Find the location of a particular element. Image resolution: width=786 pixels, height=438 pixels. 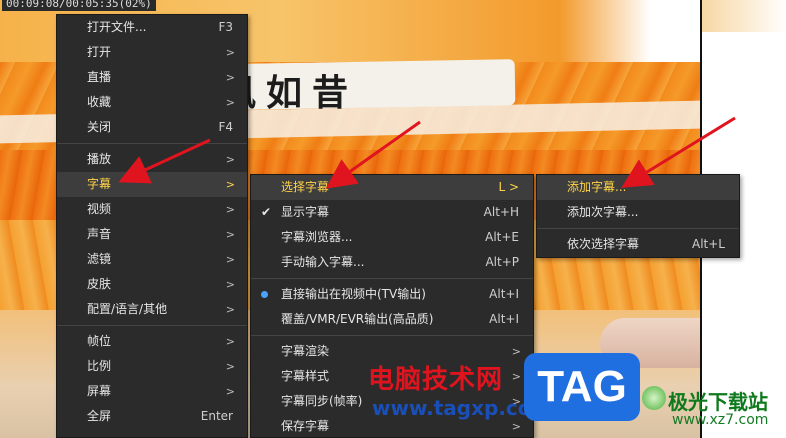

menu-item-label: 关闭 is located at coordinates (99, 127).